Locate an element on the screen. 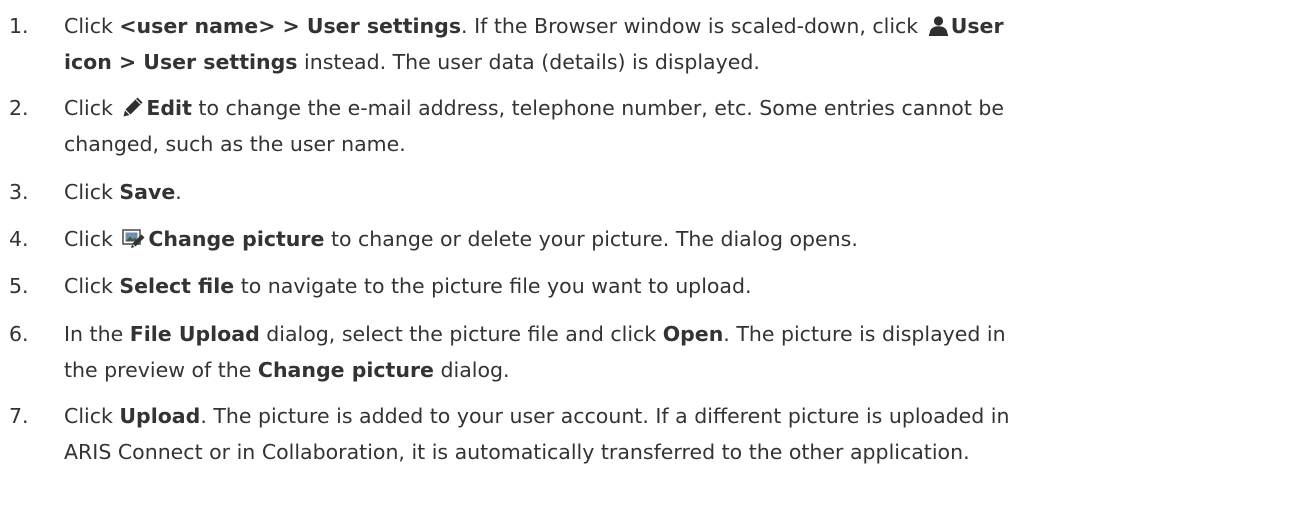  step-number: 2. is located at coordinates (19, 108).